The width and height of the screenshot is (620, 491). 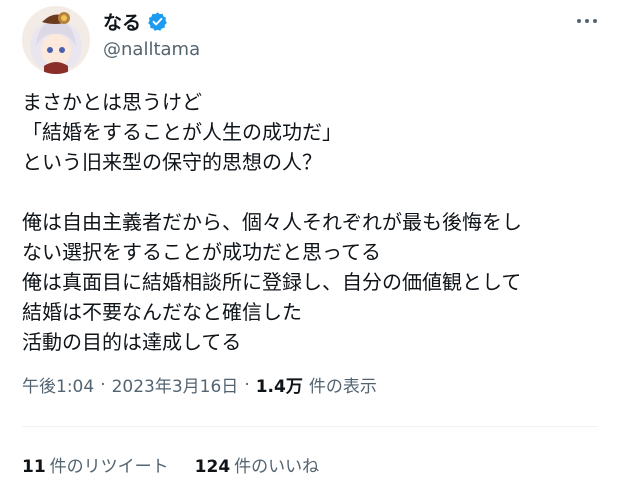 What do you see at coordinates (151, 49) in the screenshot?
I see `author-handle: @nalltama` at bounding box center [151, 49].